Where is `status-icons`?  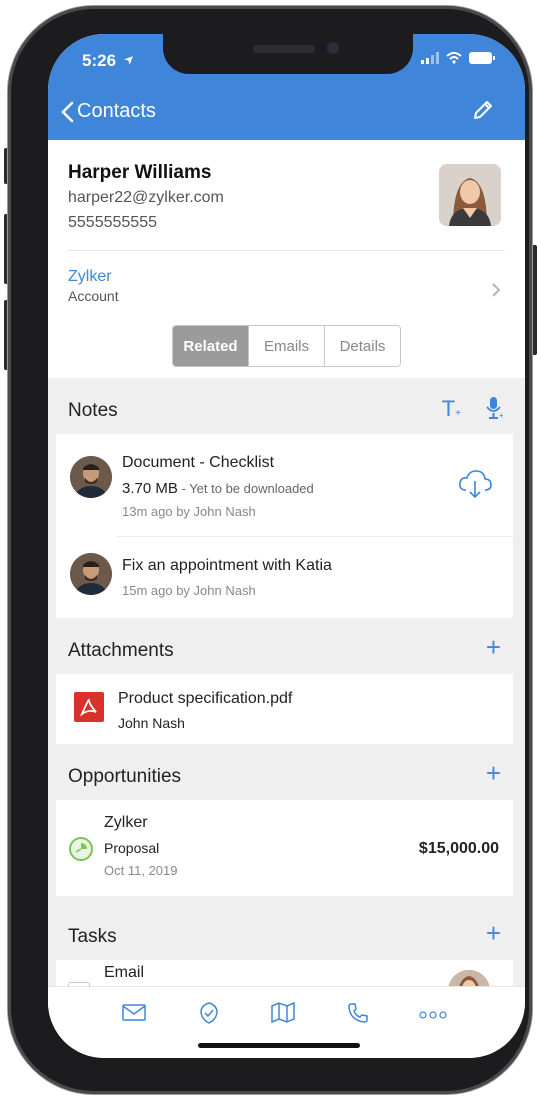 status-icons is located at coordinates (458, 58).